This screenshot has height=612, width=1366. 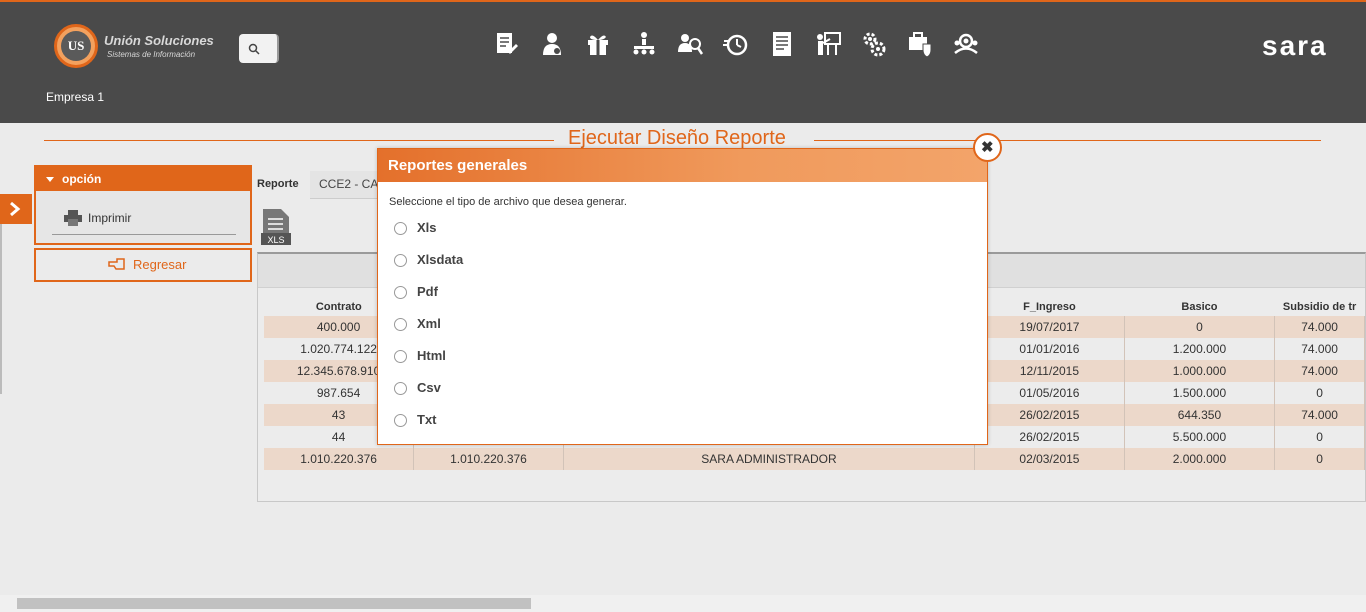 What do you see at coordinates (1049, 459) in the screenshot?
I see `table-cell: 02/03/2015` at bounding box center [1049, 459].